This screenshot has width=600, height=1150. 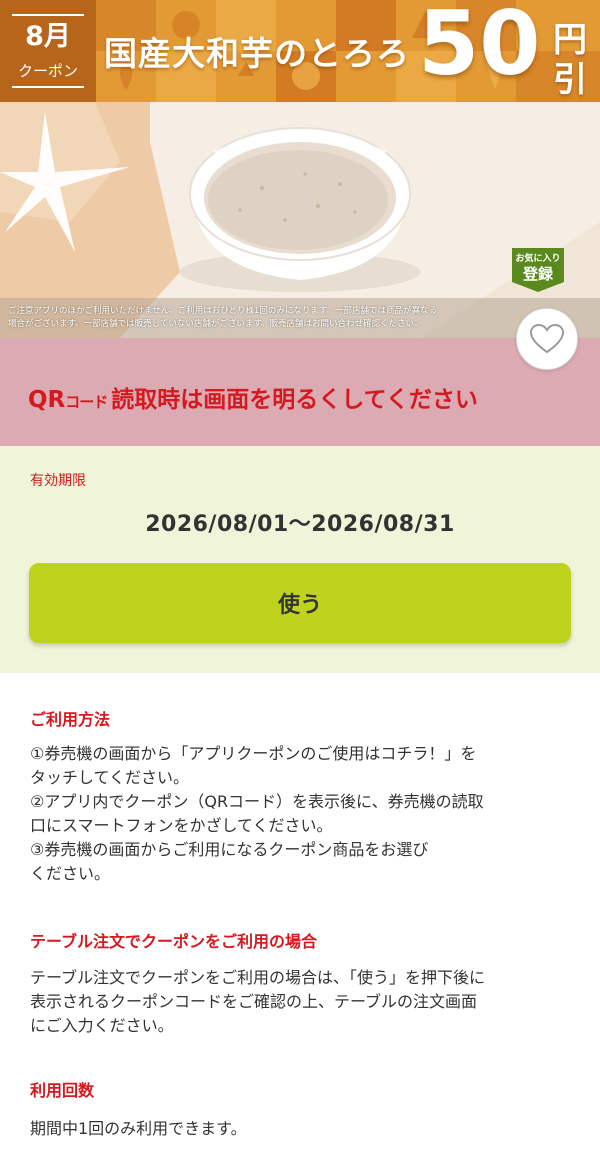 I want to click on table-order-heading: テーブル注文でクーポンをご利用の場合, so click(x=174, y=941).